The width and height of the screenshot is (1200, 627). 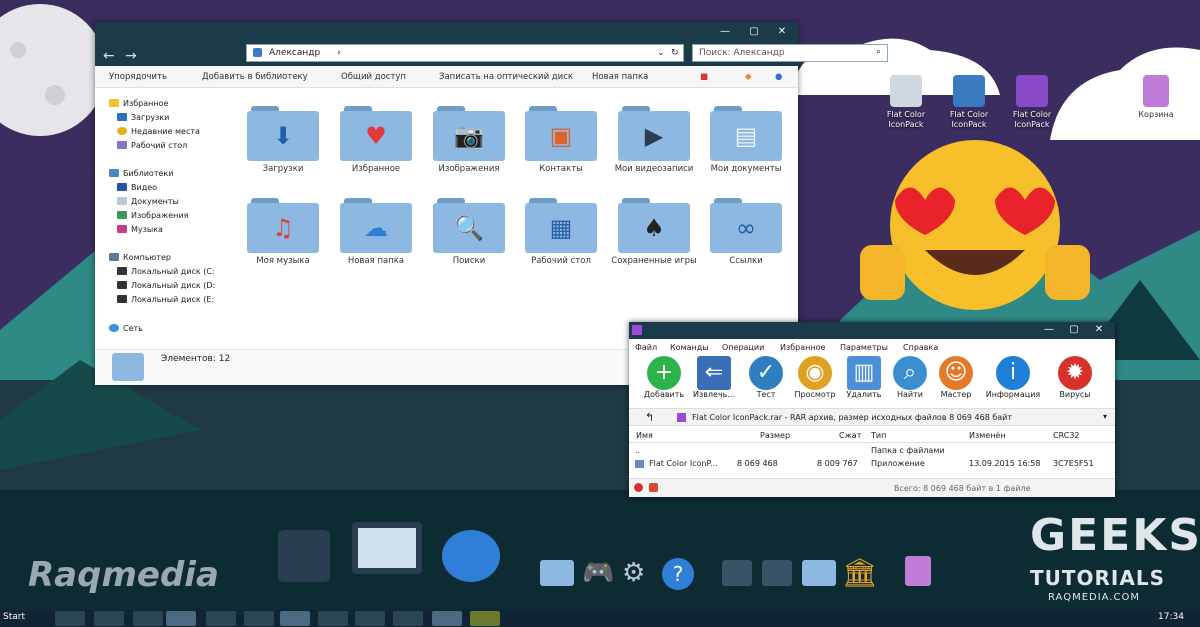 I want to click on menu-operations: Операции, so click(x=743, y=347).